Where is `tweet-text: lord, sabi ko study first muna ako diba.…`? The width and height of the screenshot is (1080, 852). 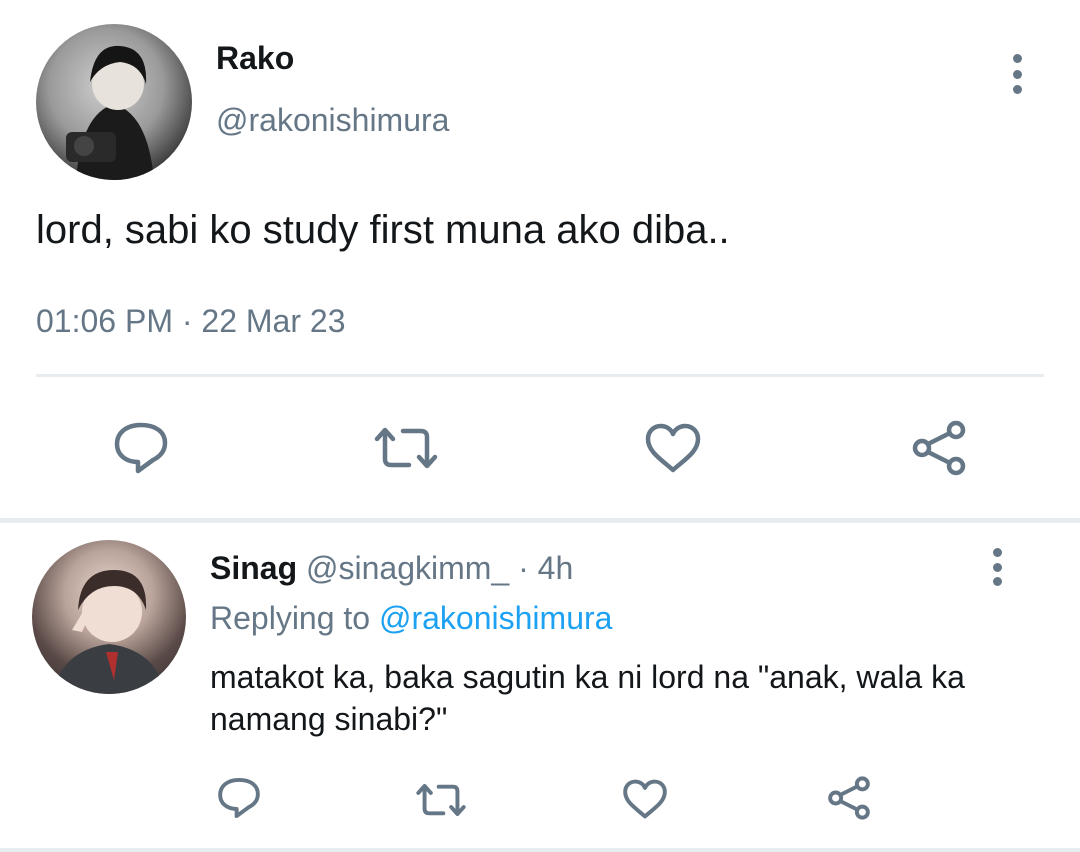
tweet-text: lord, sabi ko study first muna ako diba.… is located at coordinates (383, 230).